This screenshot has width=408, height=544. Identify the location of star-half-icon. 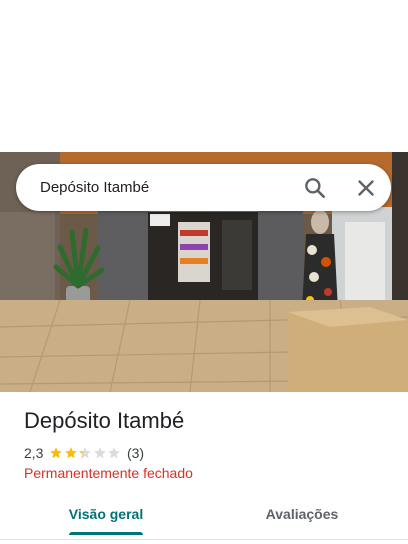
(85, 453).